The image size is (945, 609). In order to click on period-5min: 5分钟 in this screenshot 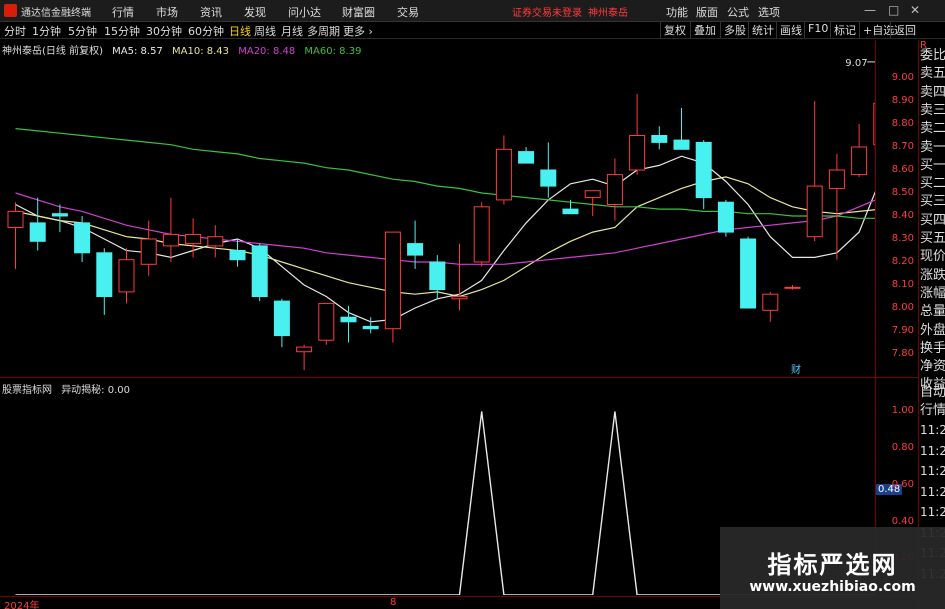, I will do `click(82, 31)`.